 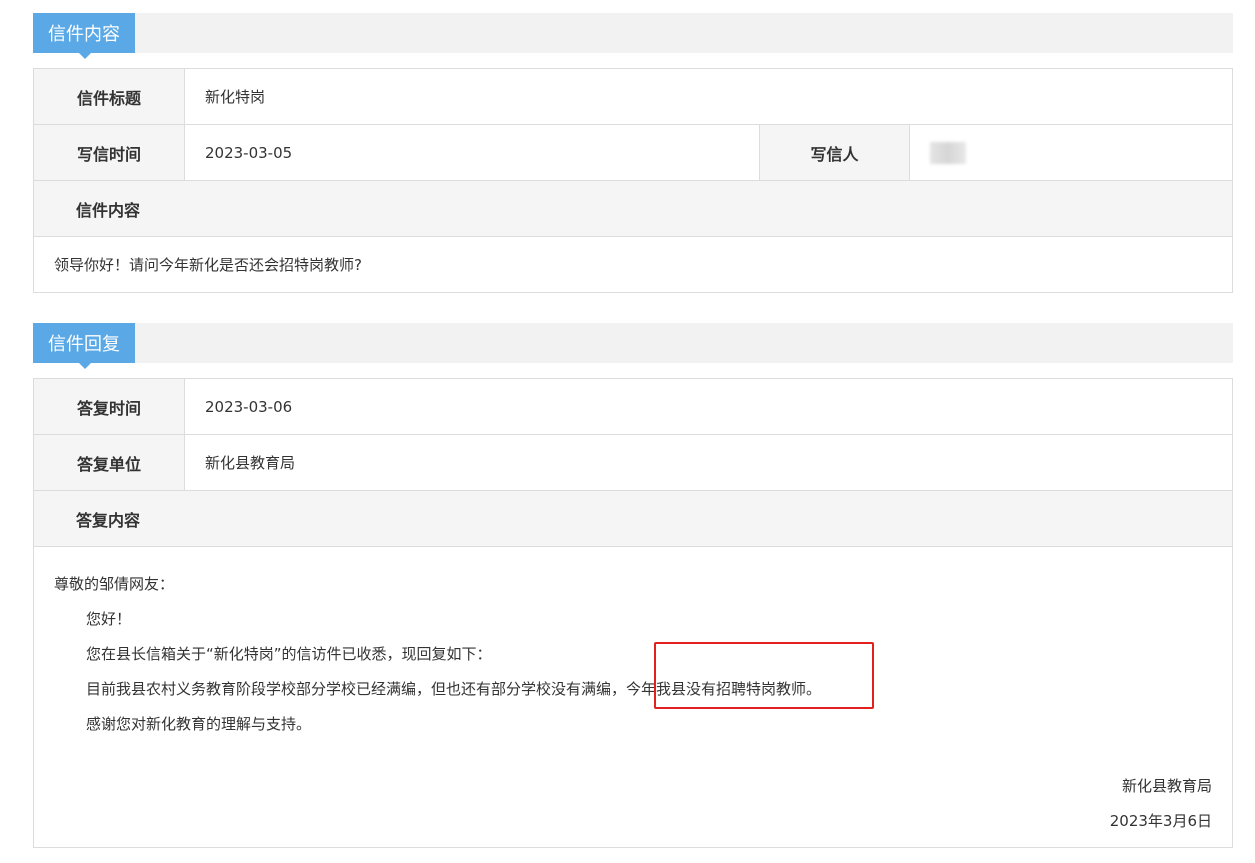 I want to click on letter-writer-label: 写信人, so click(x=834, y=152).